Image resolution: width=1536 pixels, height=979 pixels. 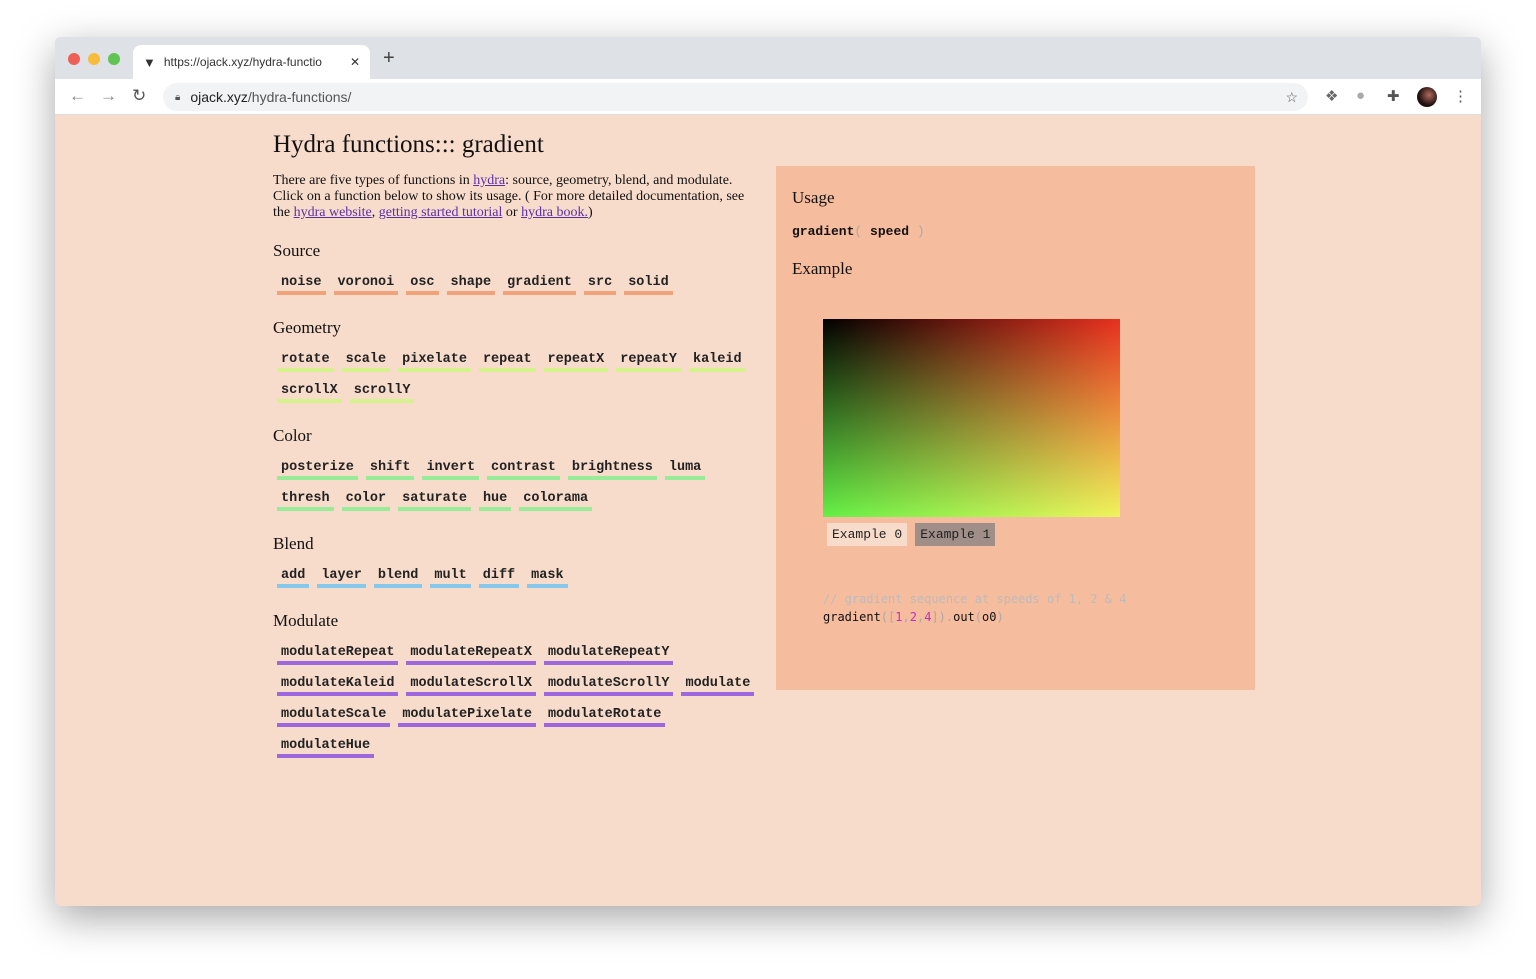 I want to click on function-button-pixelate: pixelate, so click(x=434, y=361).